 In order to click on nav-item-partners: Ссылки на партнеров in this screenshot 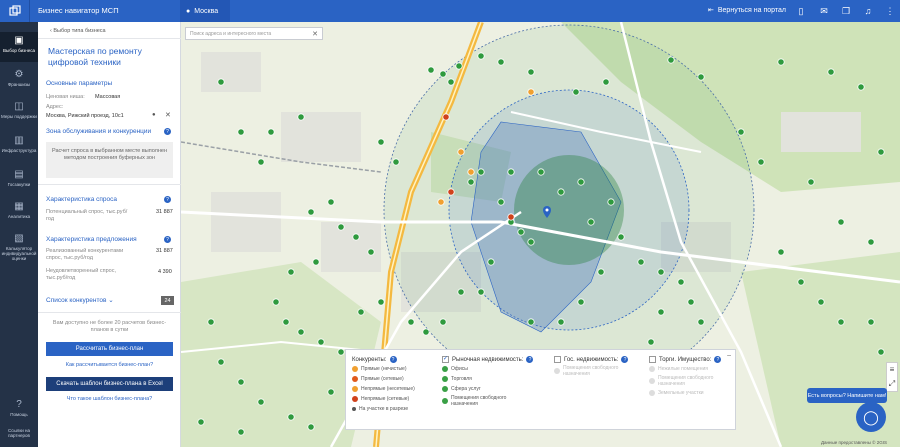, I will do `click(19, 433)`.